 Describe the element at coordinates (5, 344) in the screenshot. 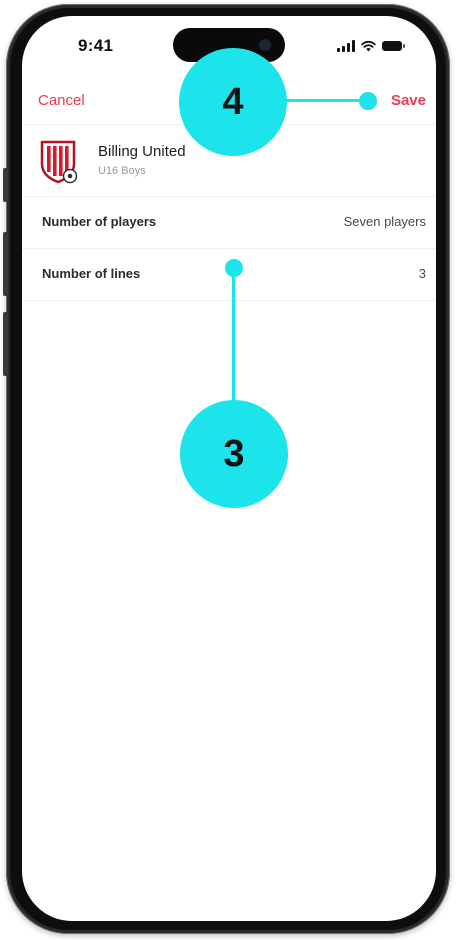

I see `volume-down-button` at that location.